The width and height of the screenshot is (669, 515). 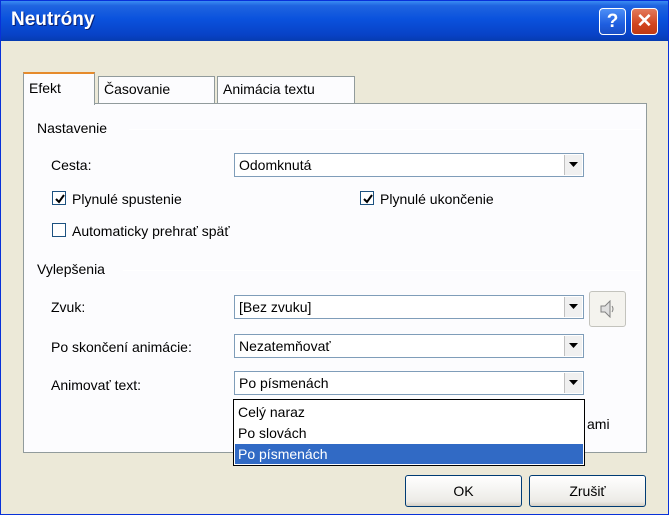 I want to click on dialog-title: Neutróny, so click(x=53, y=19).